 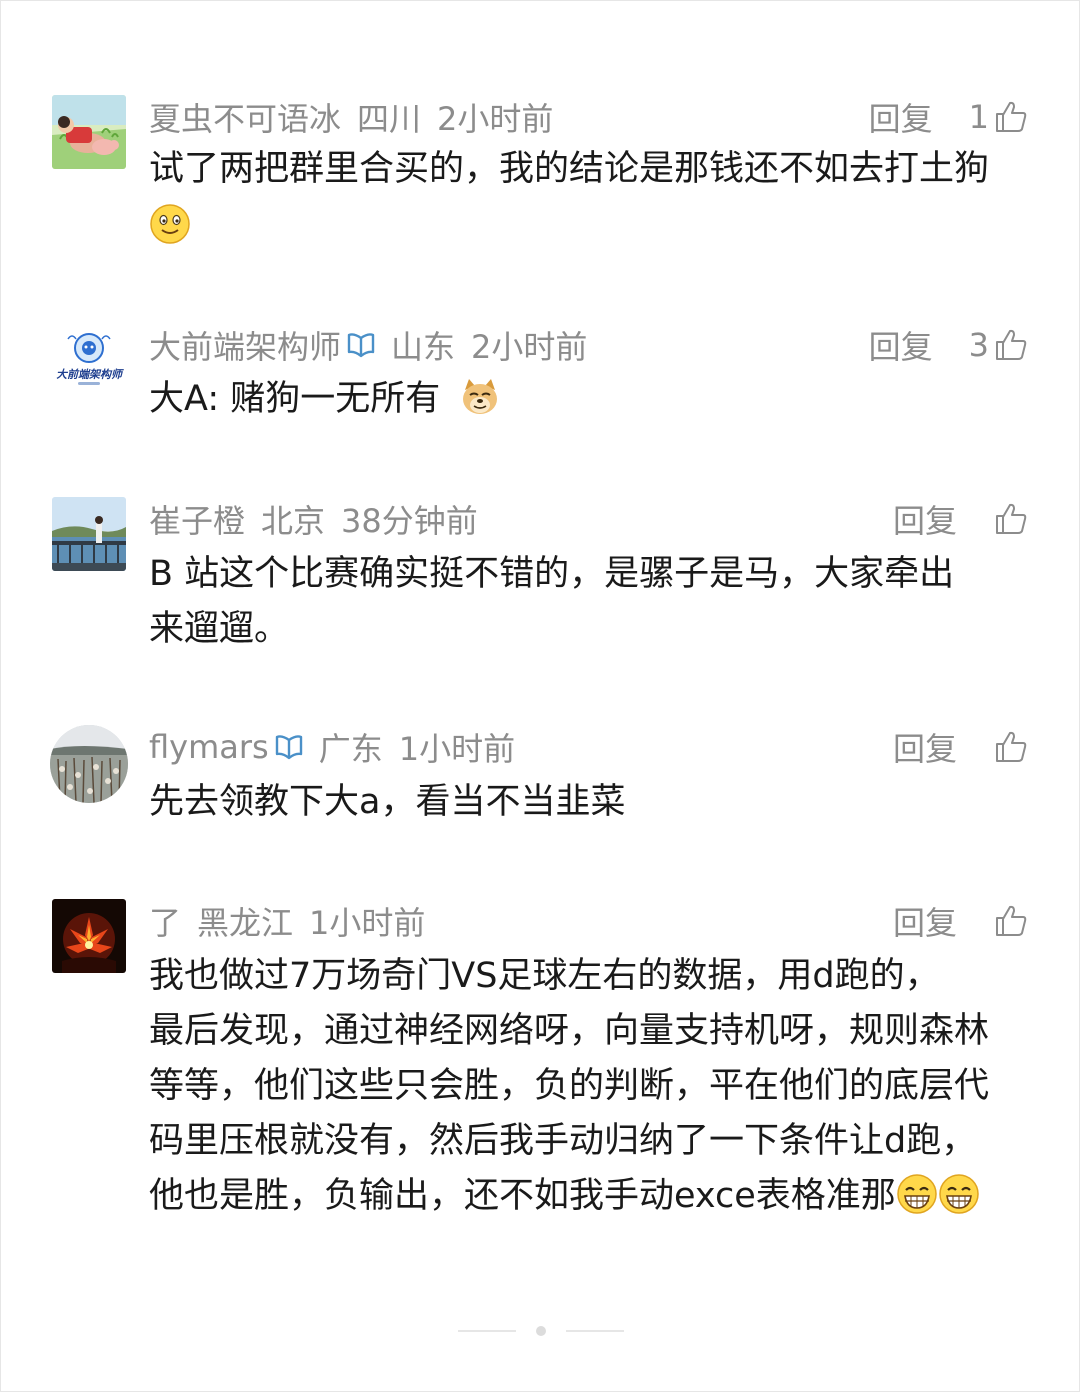 I want to click on username: flymars, so click(x=209, y=747).